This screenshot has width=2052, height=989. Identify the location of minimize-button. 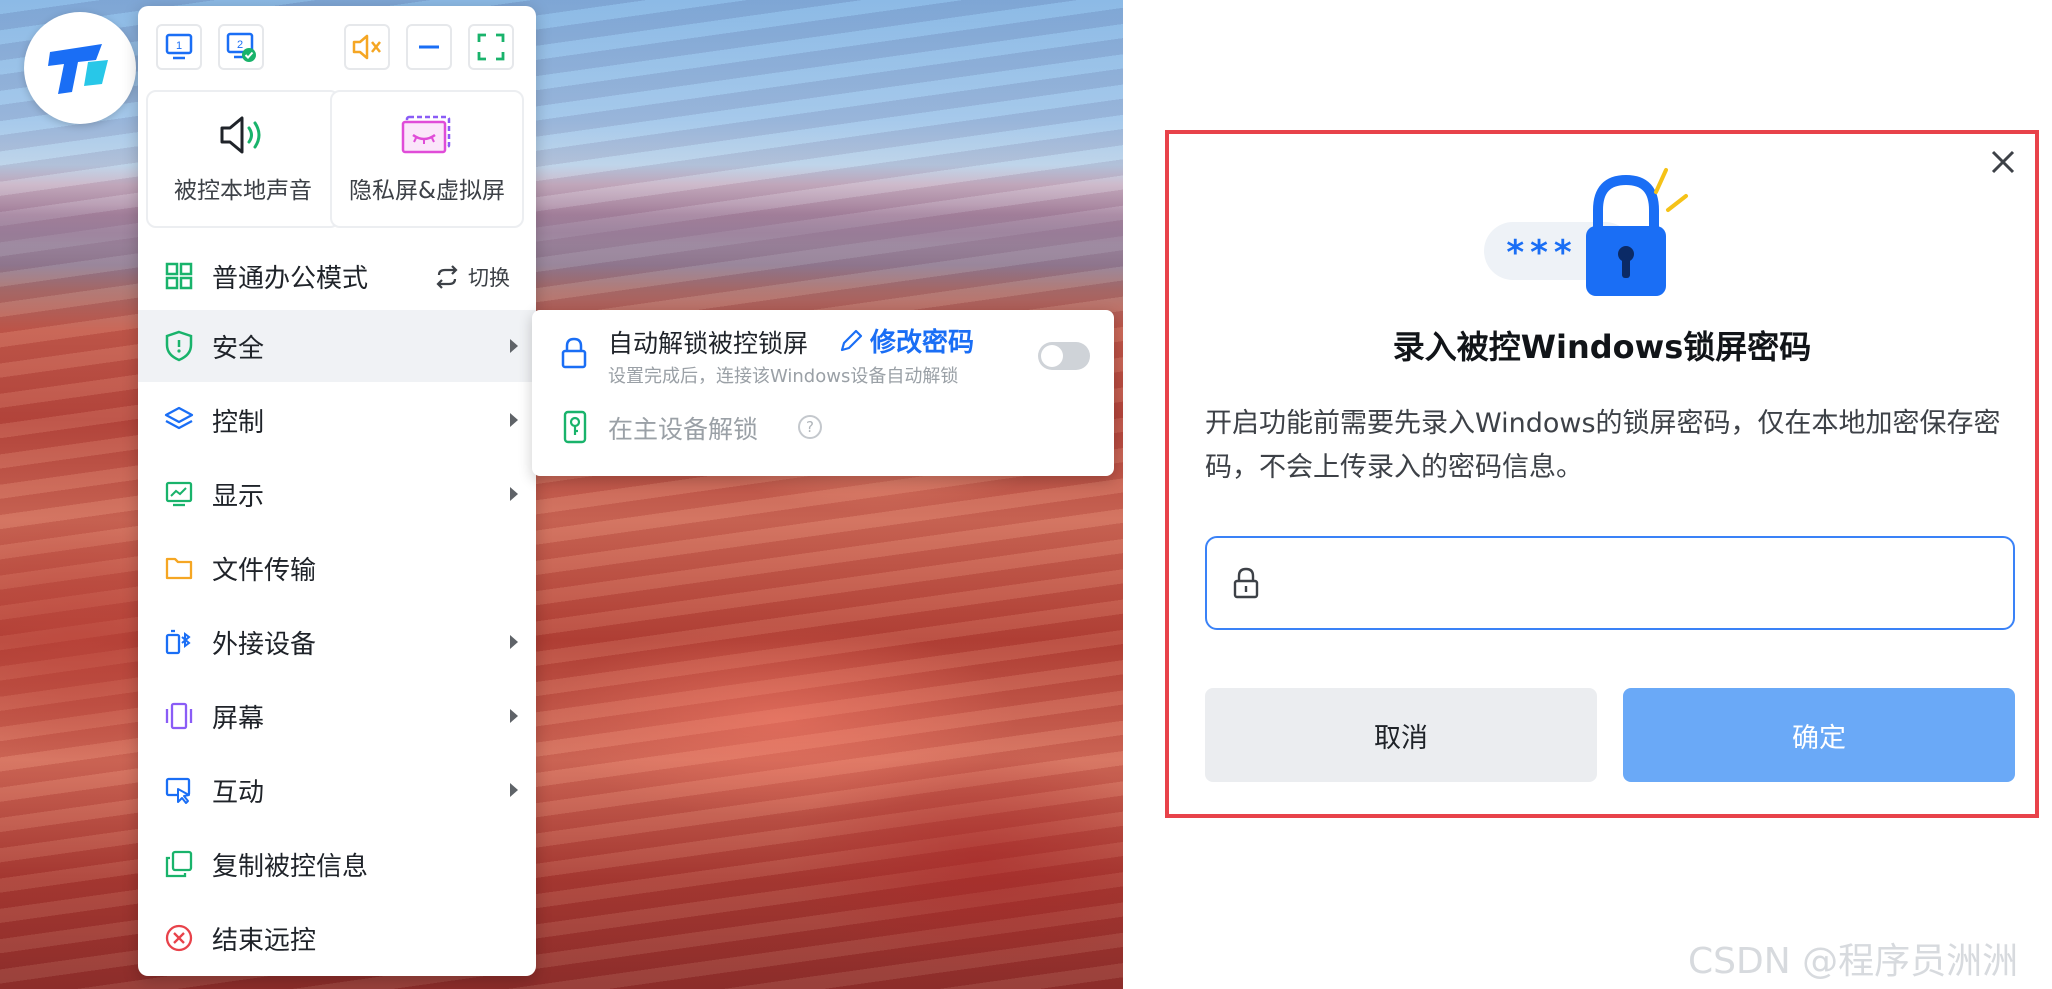
(429, 47).